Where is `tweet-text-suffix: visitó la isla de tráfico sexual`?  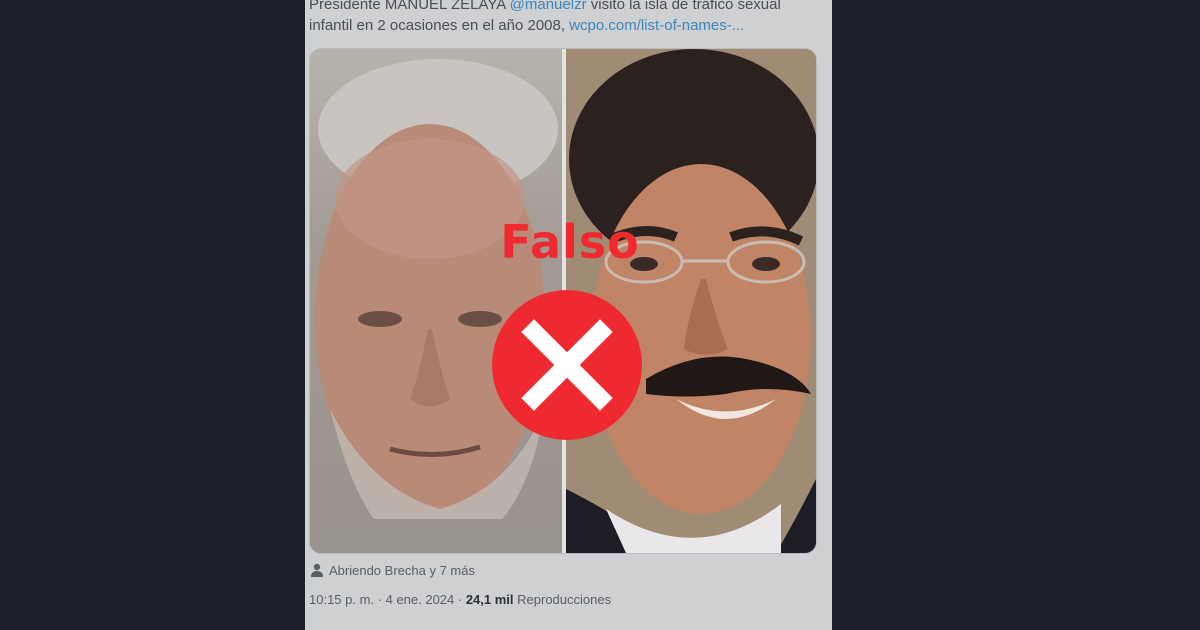 tweet-text-suffix: visitó la isla de tráfico sexual is located at coordinates (683, 6).